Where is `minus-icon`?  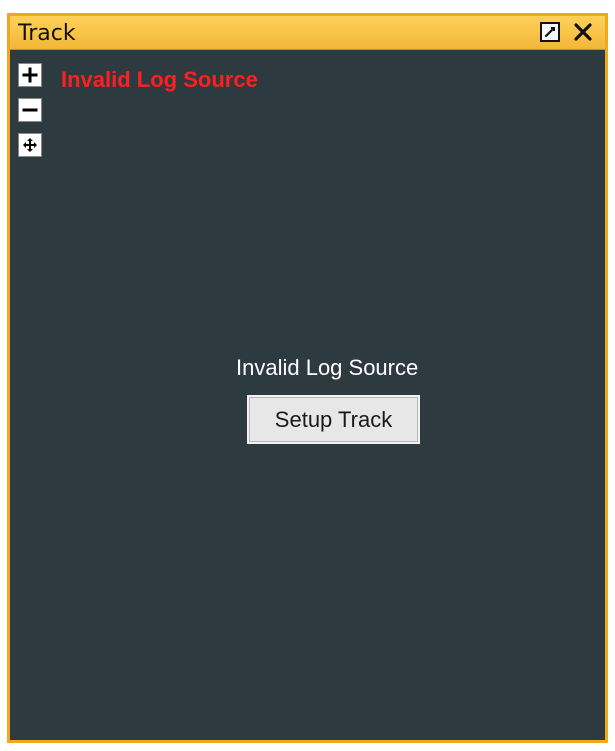
minus-icon is located at coordinates (30, 110).